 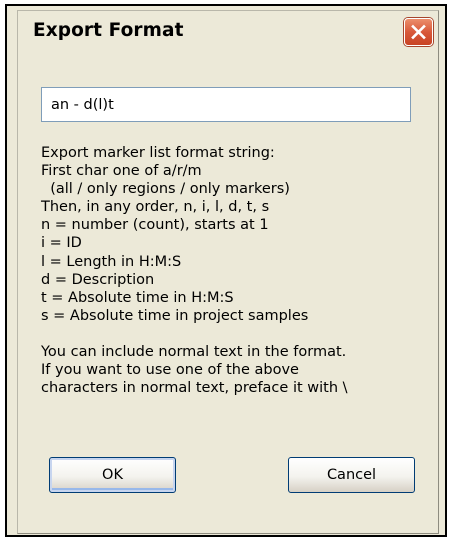 I want to click on format-string-input, so click(x=226, y=104).